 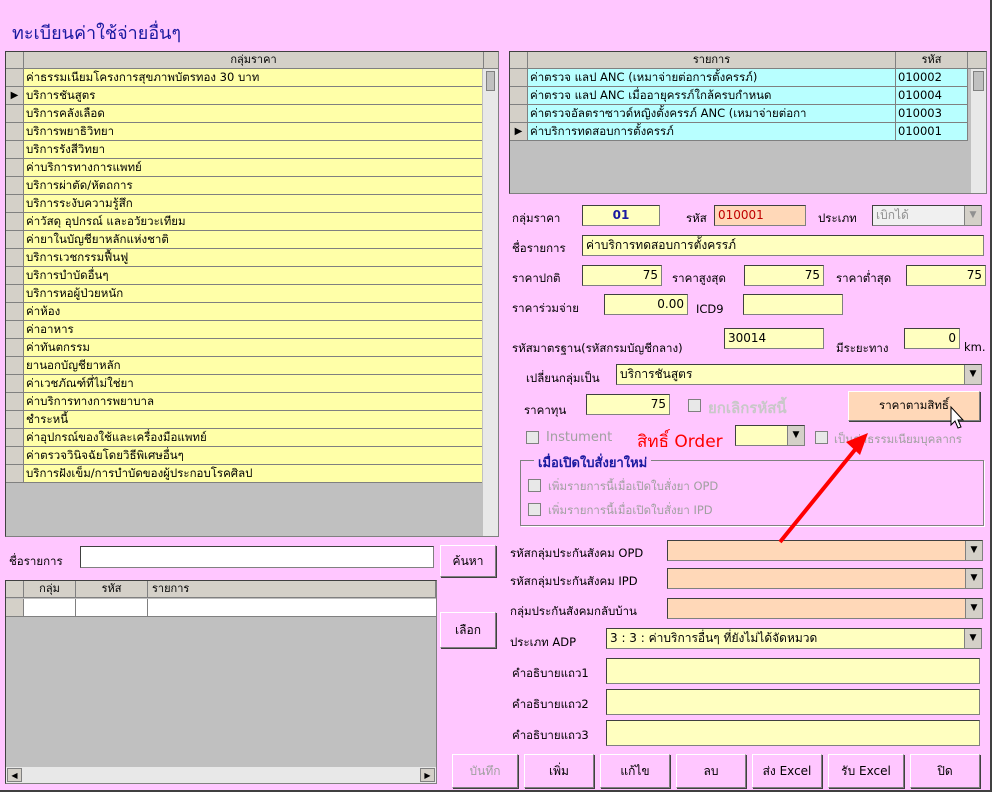 What do you see at coordinates (635, 771) in the screenshot?
I see `edit-button: แก้ไข` at bounding box center [635, 771].